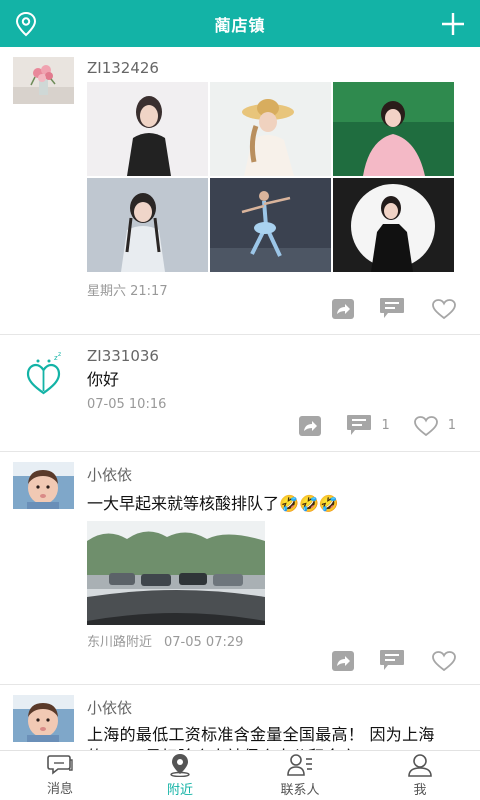 This screenshot has width=480, height=800. I want to click on like-button: 1, so click(434, 425).